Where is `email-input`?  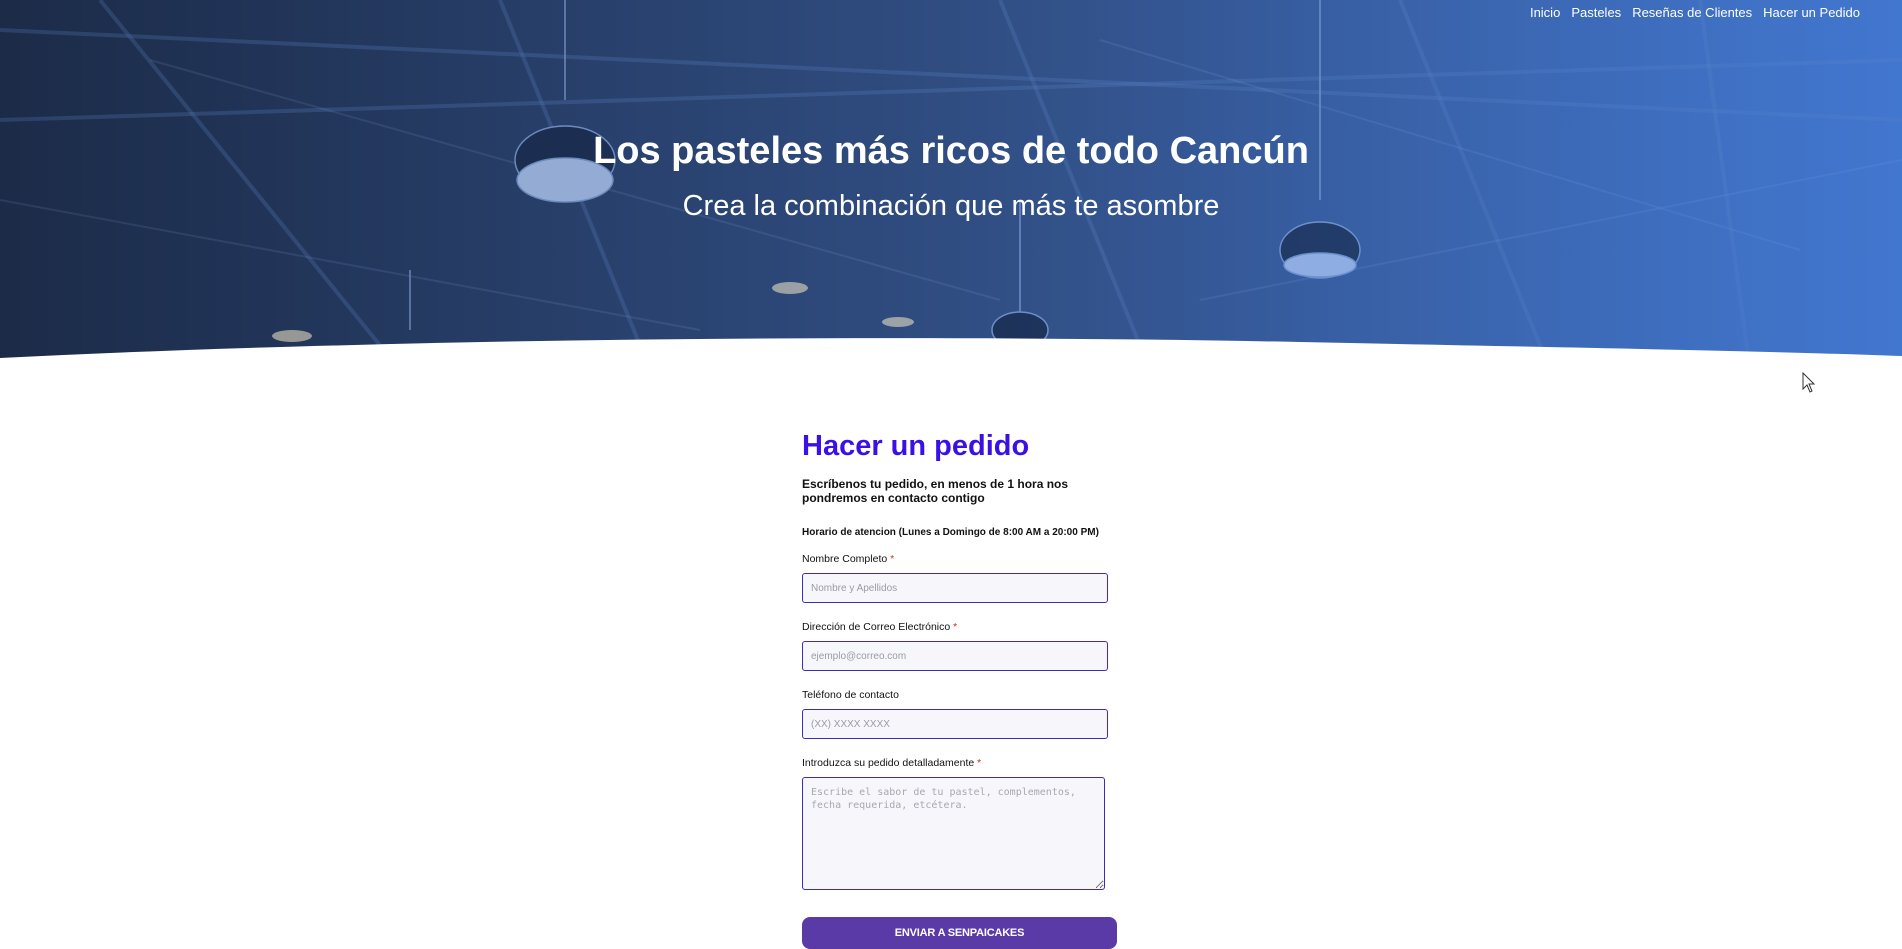 email-input is located at coordinates (955, 656).